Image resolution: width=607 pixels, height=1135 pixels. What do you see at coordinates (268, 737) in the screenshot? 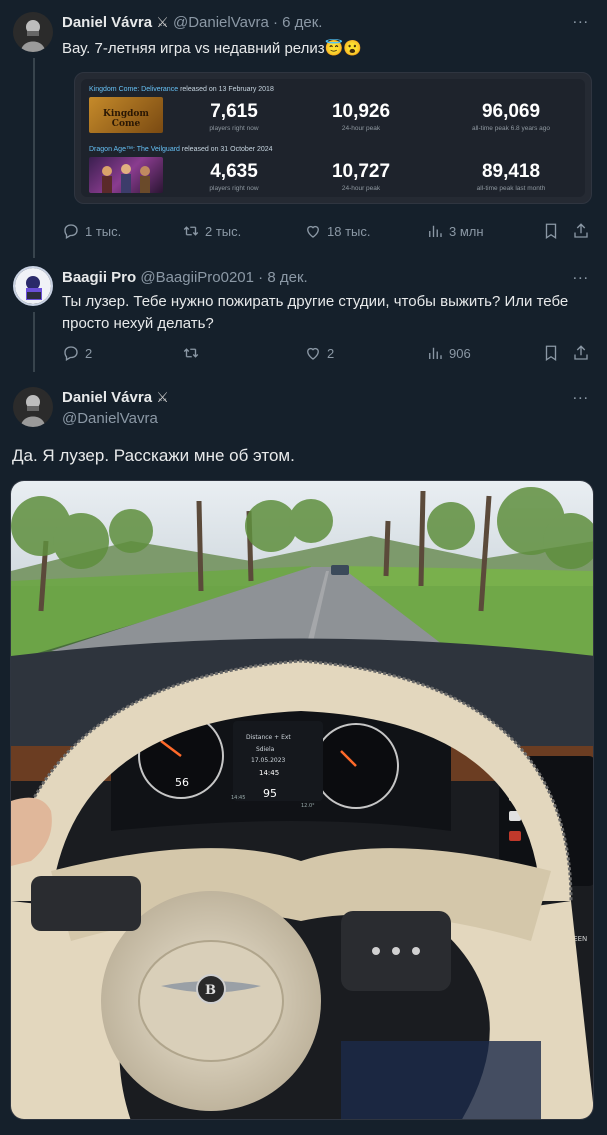
I see `center-line-1: Distance + Ext` at bounding box center [268, 737].